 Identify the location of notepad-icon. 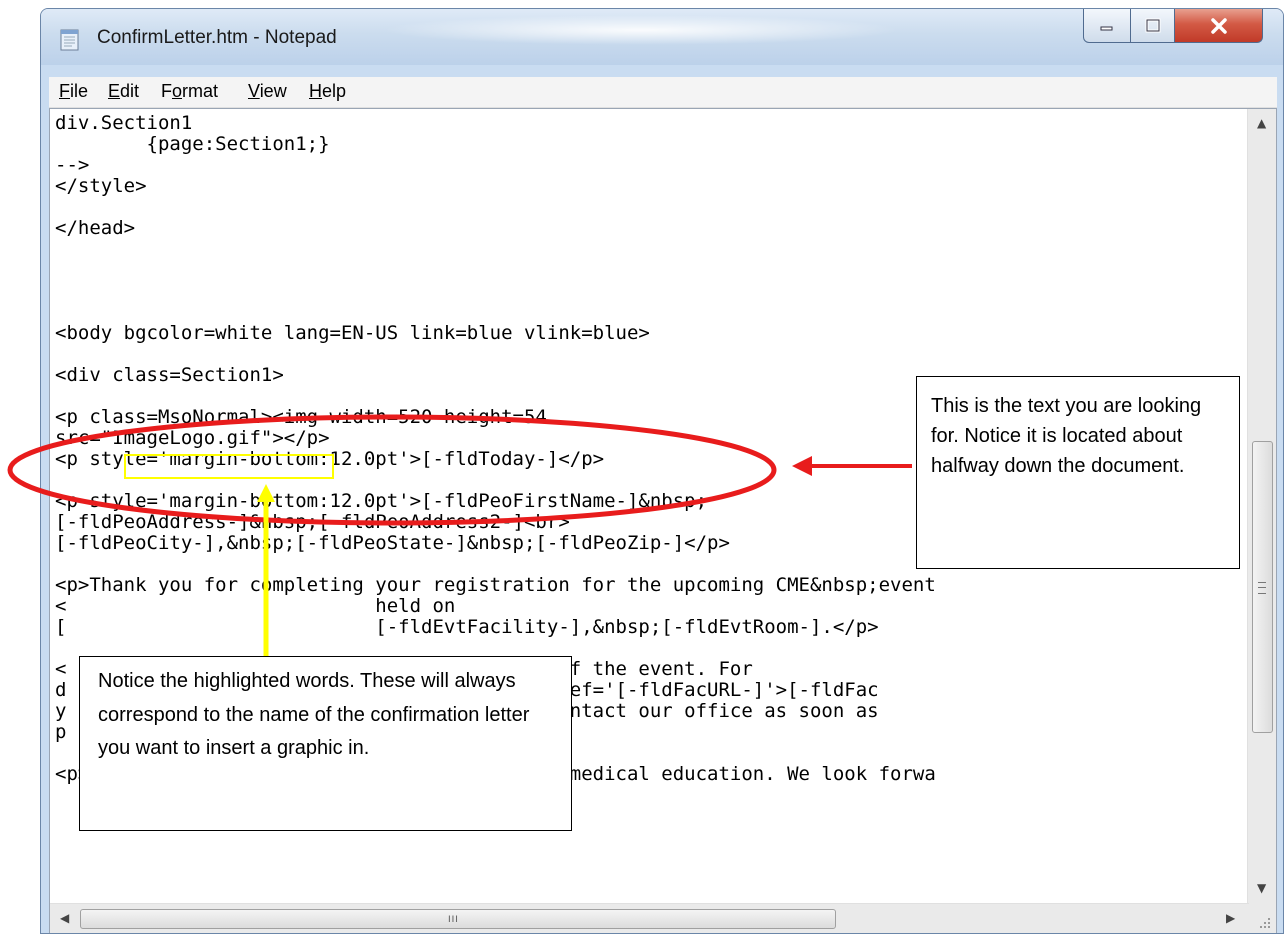
(70, 39).